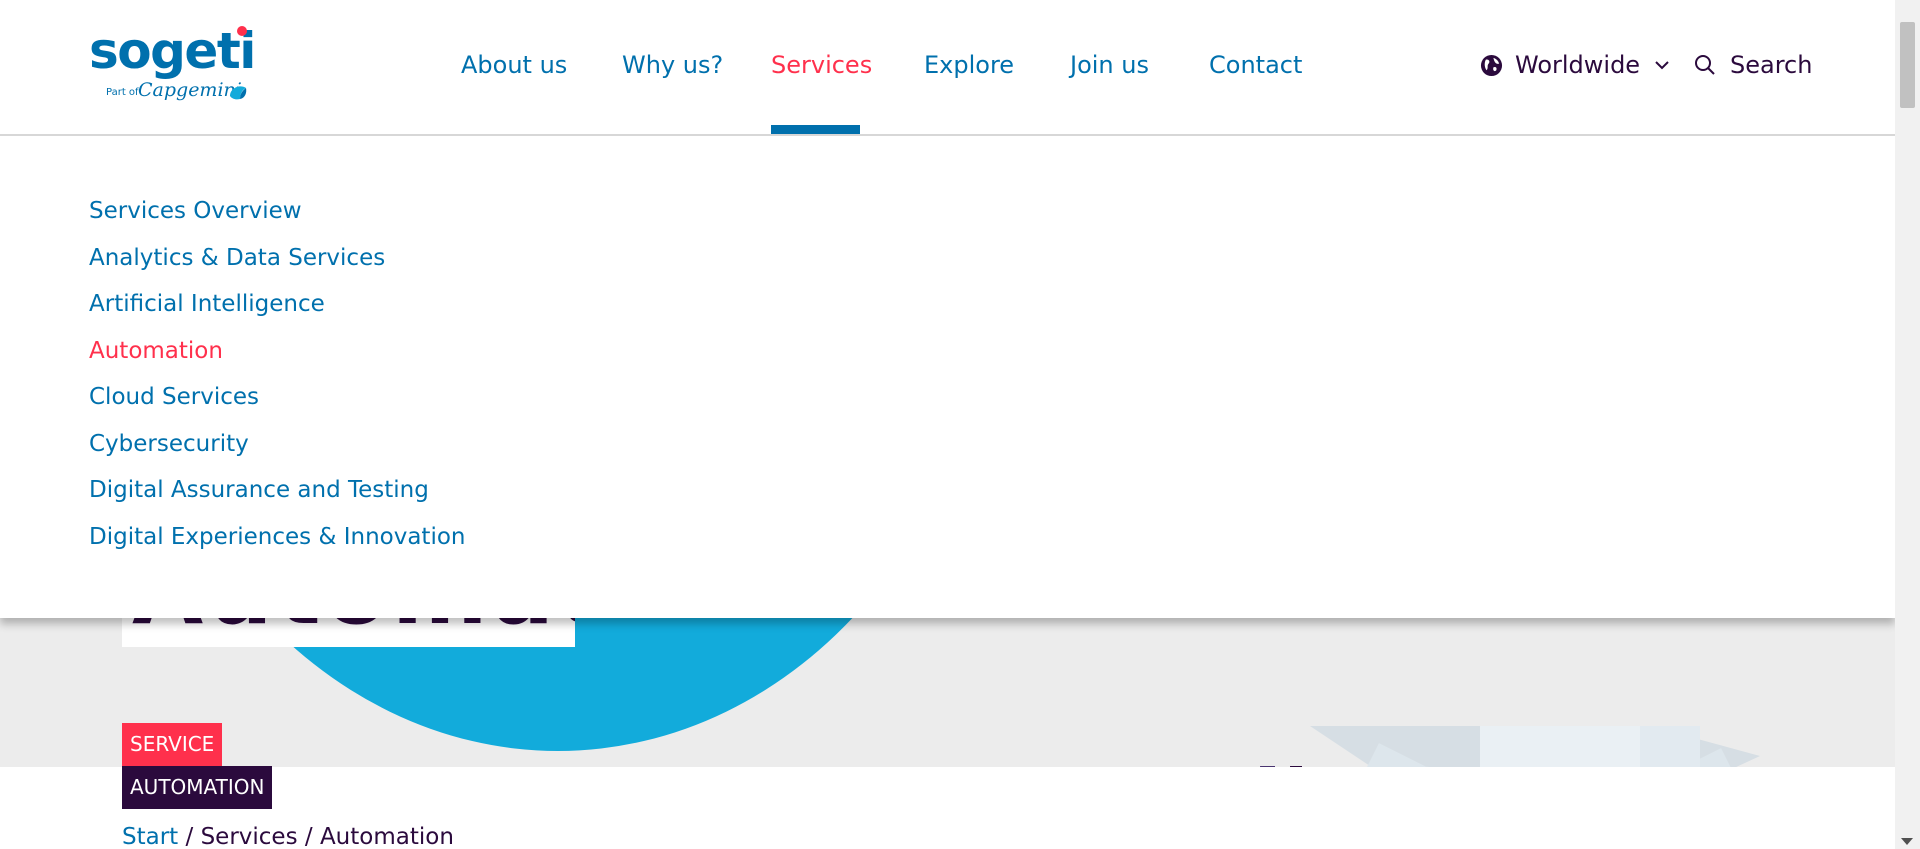 The image size is (1920, 849). Describe the element at coordinates (815, 129) in the screenshot. I see `nav-active-underline` at that location.